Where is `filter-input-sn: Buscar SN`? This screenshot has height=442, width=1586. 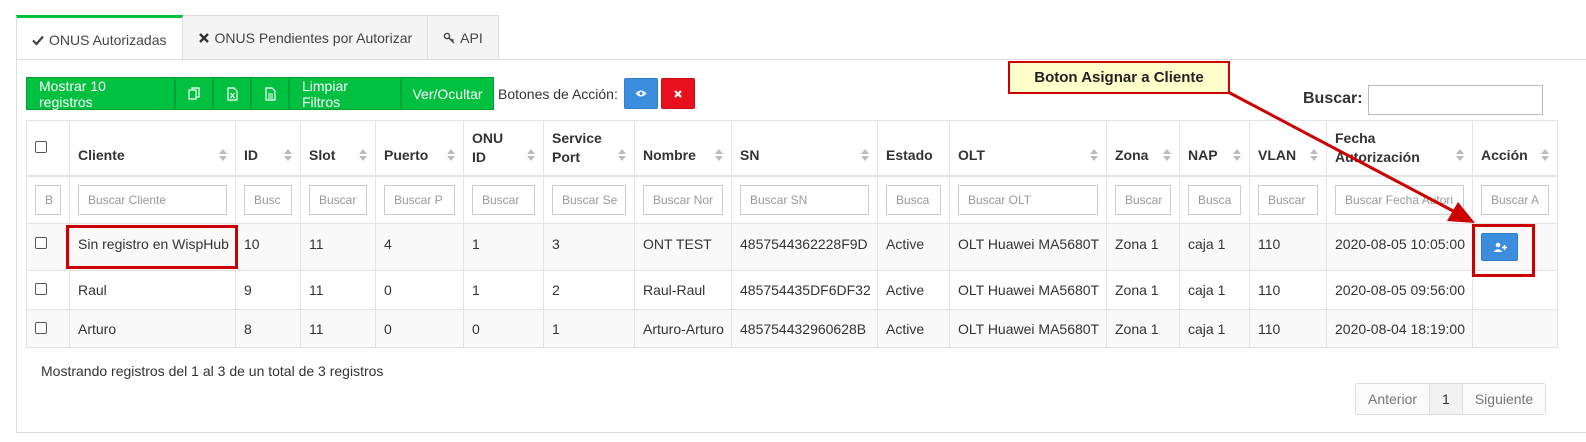
filter-input-sn: Buscar SN is located at coordinates (804, 199).